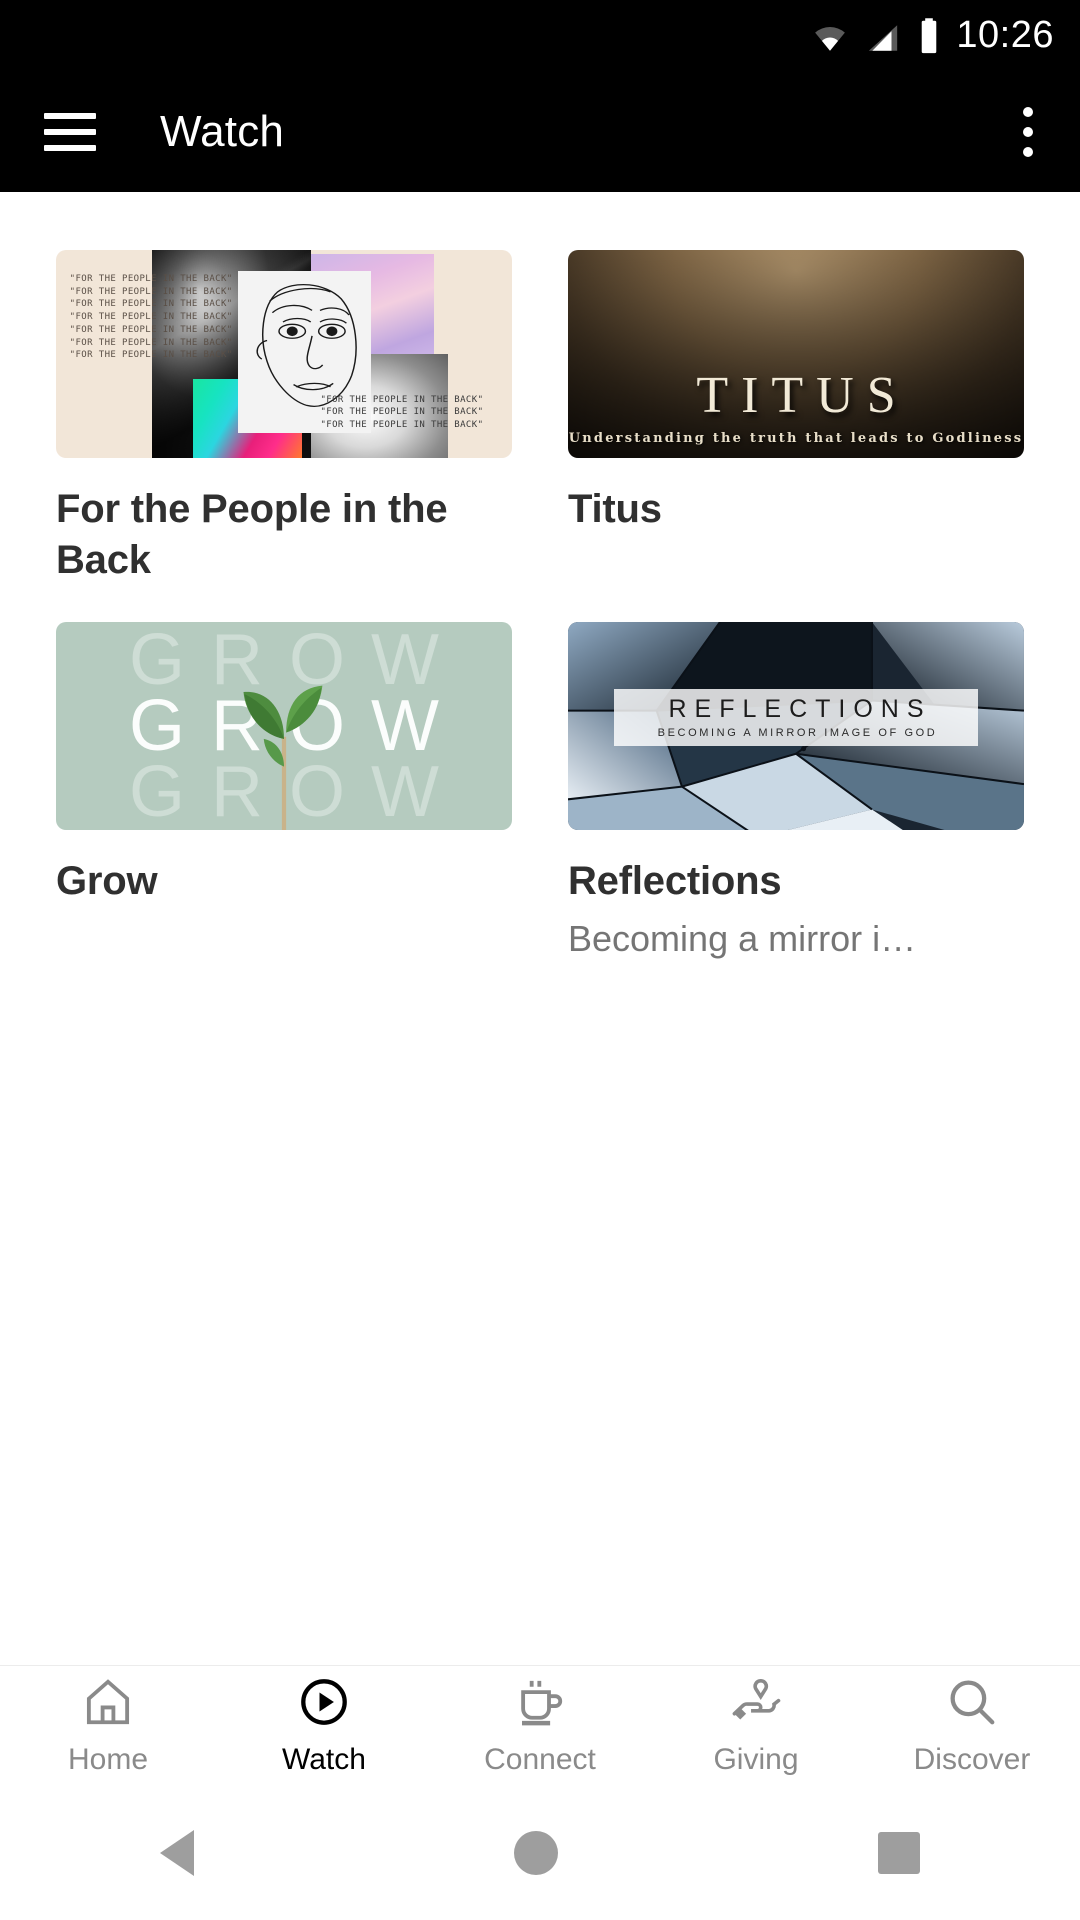  Describe the element at coordinates (756, 1726) in the screenshot. I see `nav-item-giving: Giving` at that location.